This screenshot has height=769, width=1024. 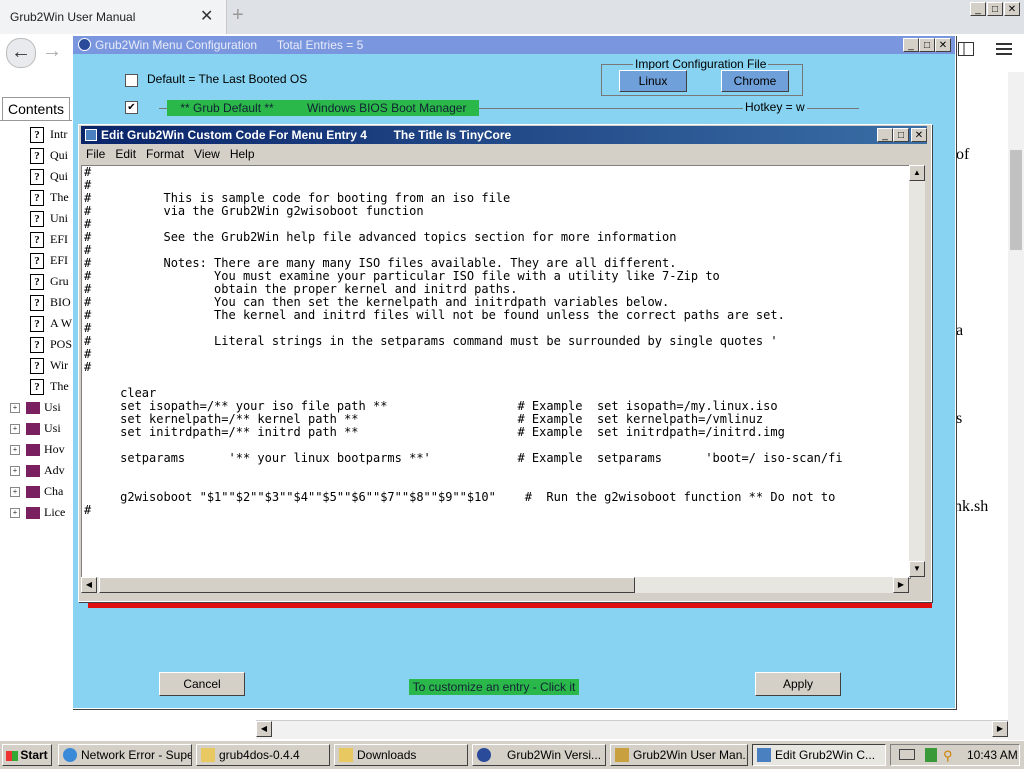 I want to click on cancel-button: Cancel, so click(x=202, y=684).